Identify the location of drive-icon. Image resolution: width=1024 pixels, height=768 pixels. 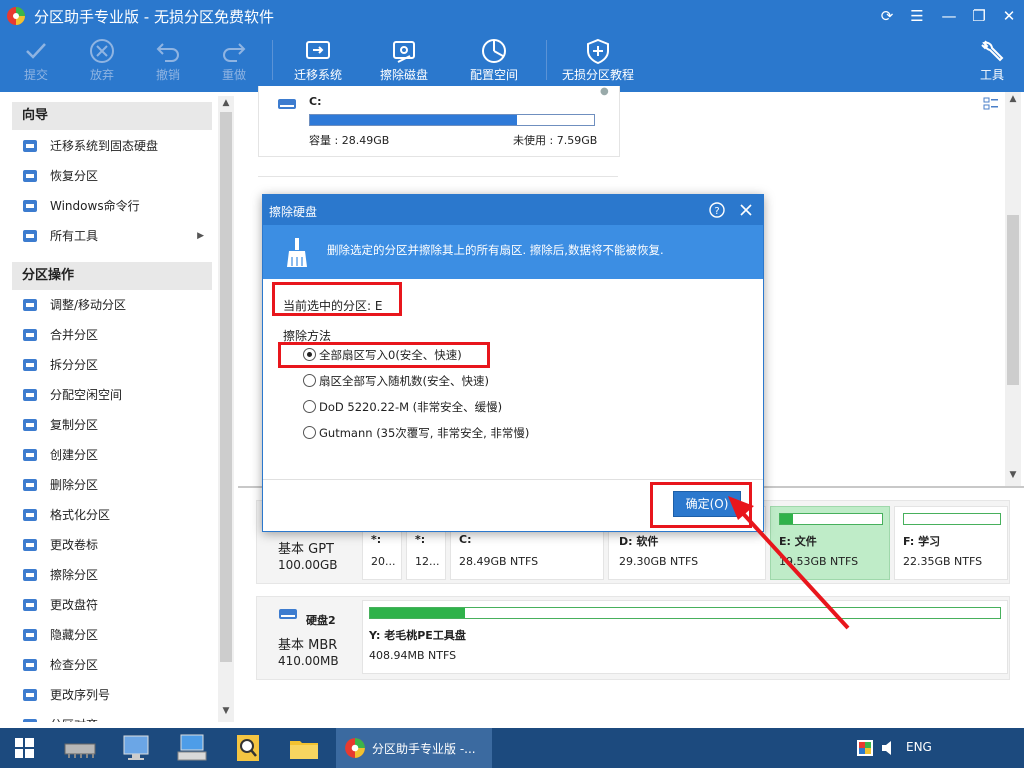
(287, 104).